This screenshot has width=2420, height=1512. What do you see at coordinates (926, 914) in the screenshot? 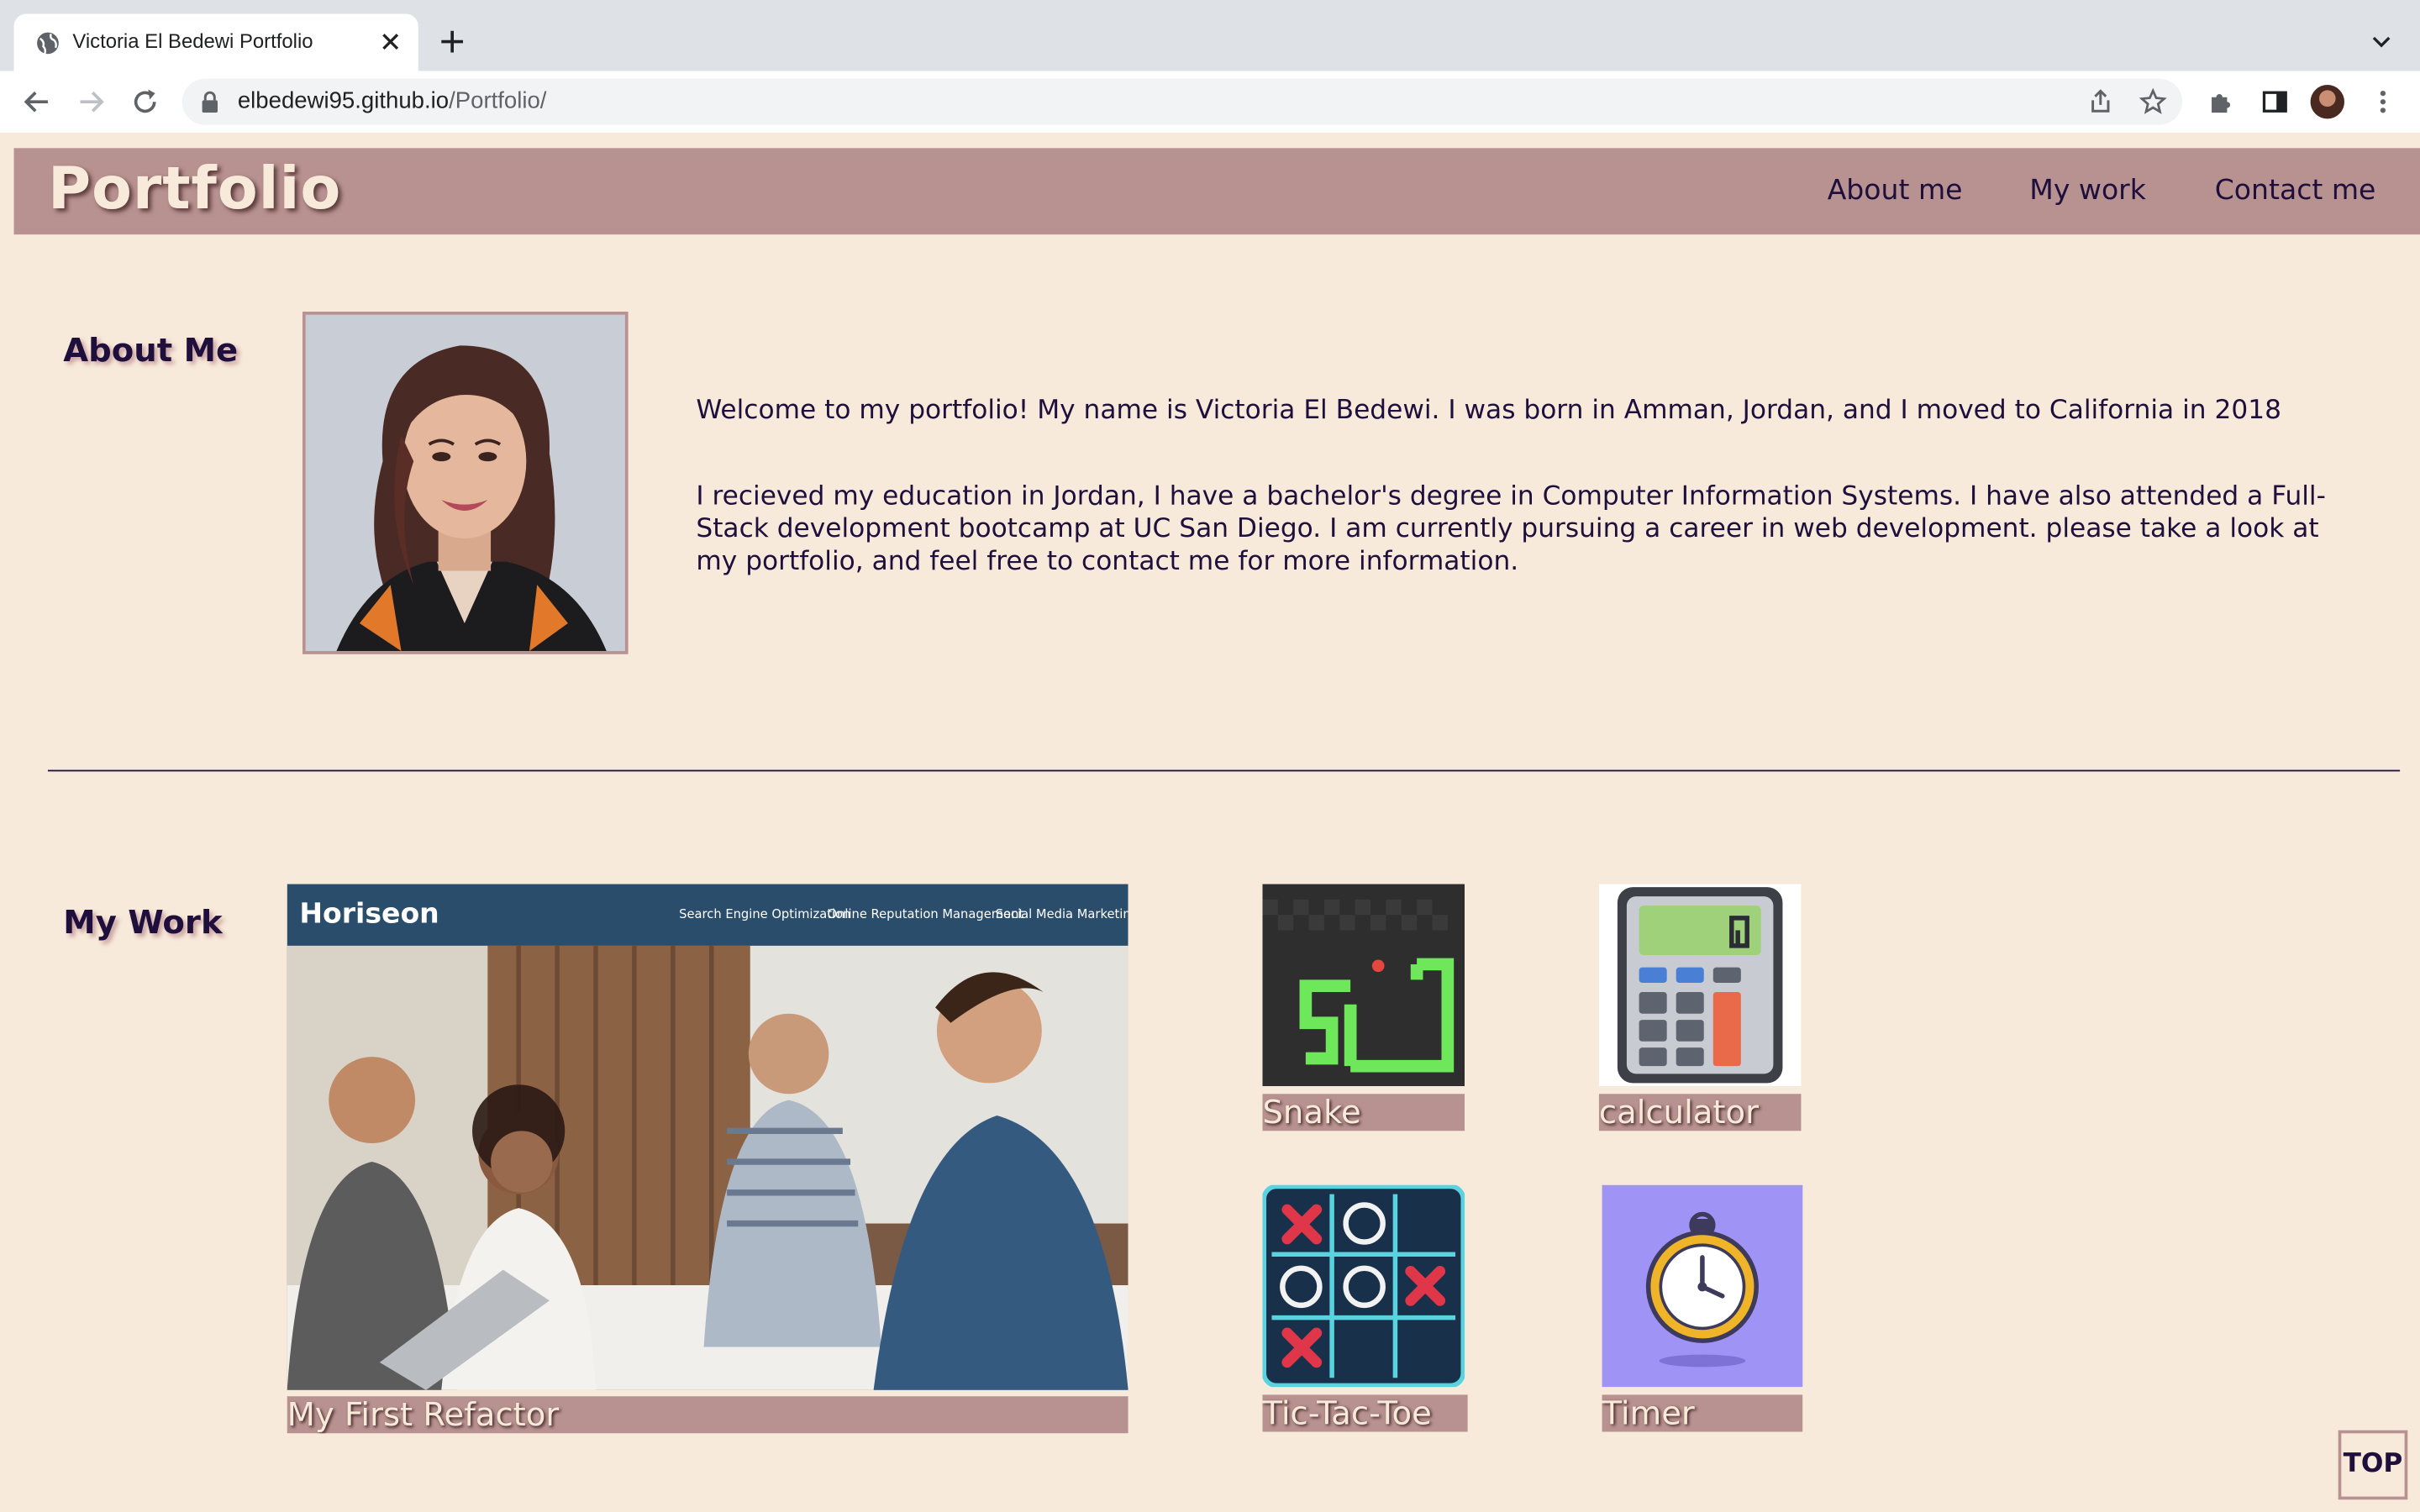
I see `horiseon-nav-2: Online Reputation Management` at bounding box center [926, 914].